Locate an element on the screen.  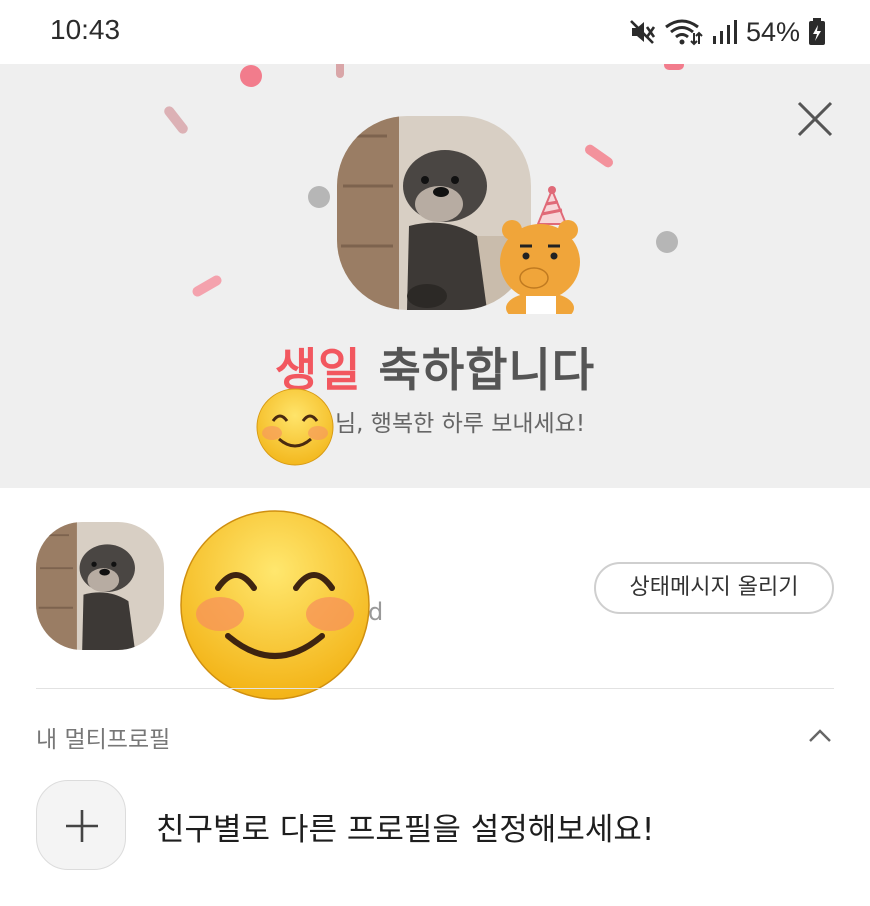
add-multi-profile-button is located at coordinates (81, 825).